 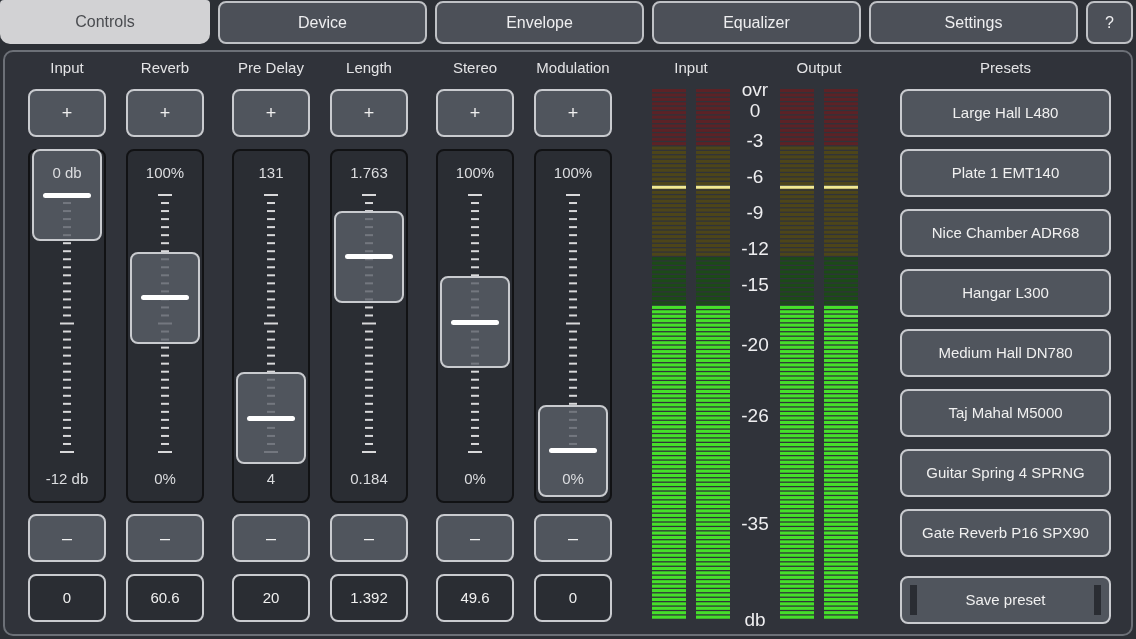 I want to click on preset-button: Plate 1 EMT140, so click(x=1005, y=173).